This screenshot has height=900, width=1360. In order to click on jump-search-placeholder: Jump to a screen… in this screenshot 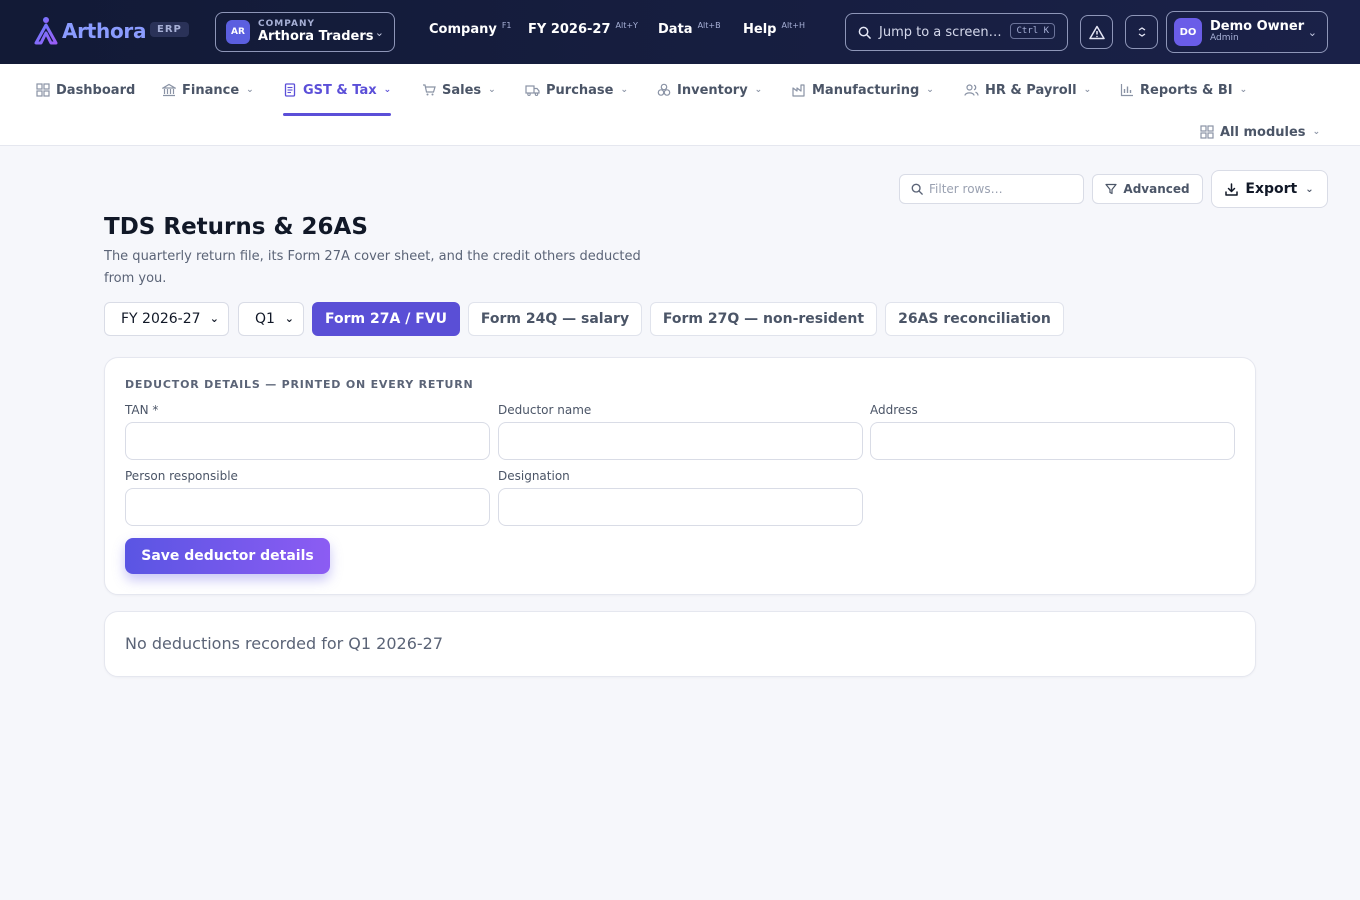, I will do `click(940, 32)`.